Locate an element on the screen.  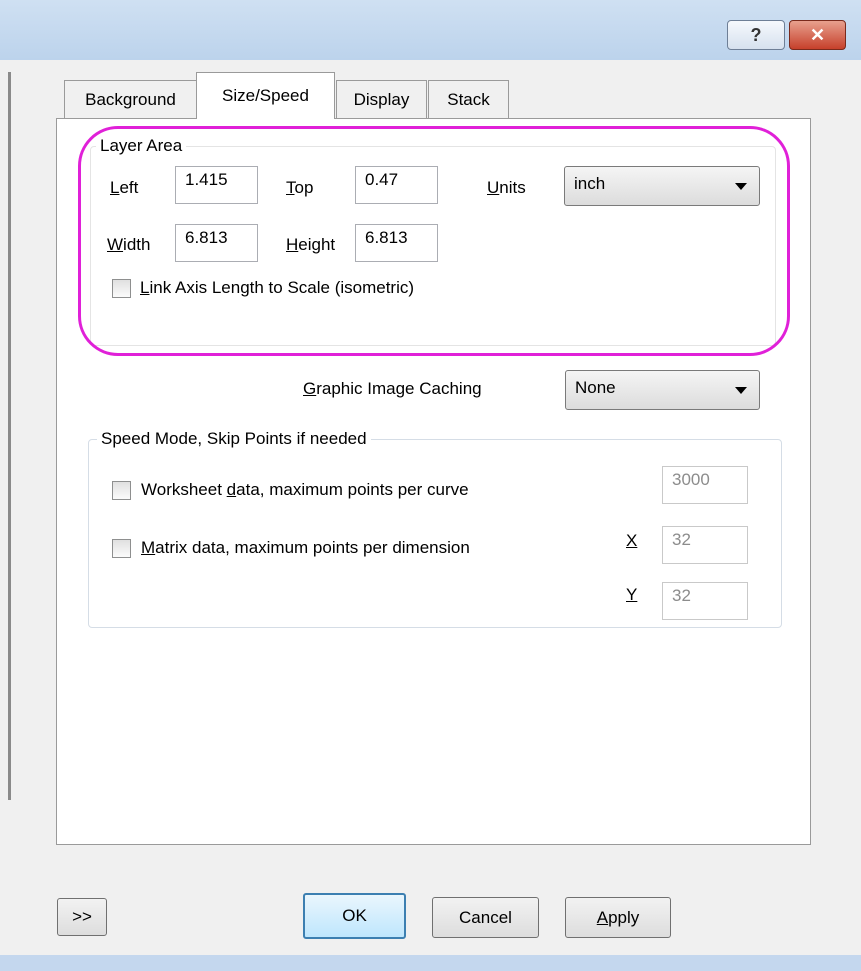
help-button: ? is located at coordinates (756, 35).